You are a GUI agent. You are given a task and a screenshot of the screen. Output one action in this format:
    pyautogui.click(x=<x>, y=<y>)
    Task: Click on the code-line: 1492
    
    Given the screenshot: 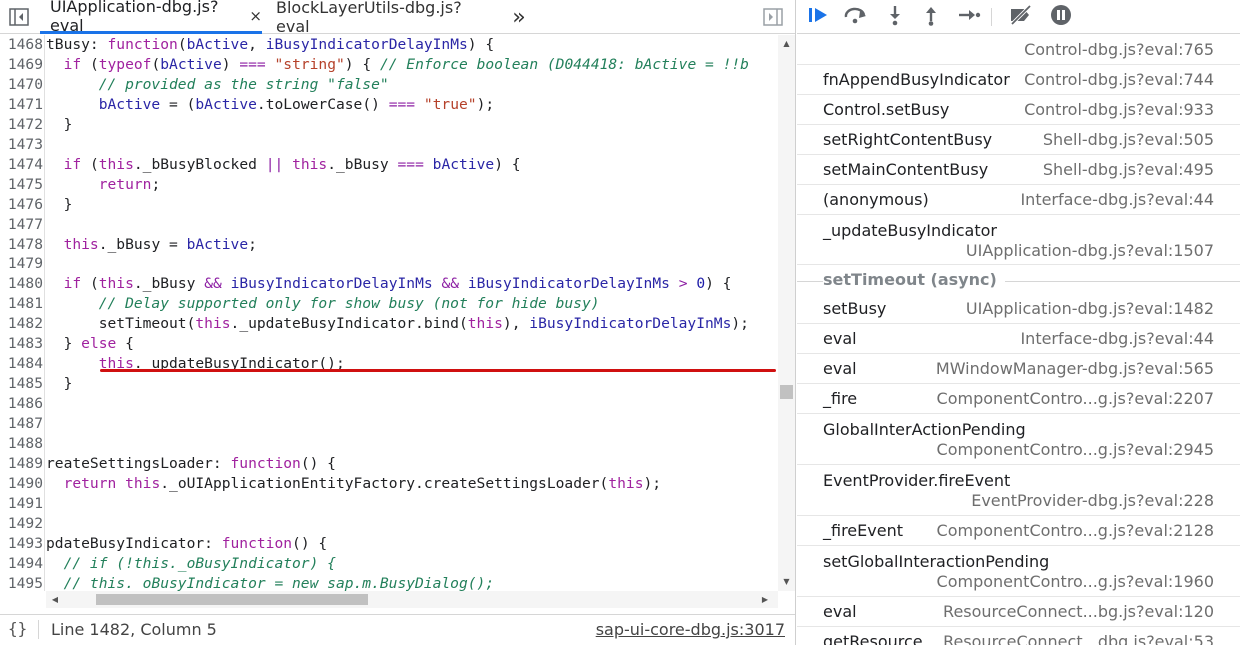 What is the action you would take?
    pyautogui.click(x=389, y=524)
    